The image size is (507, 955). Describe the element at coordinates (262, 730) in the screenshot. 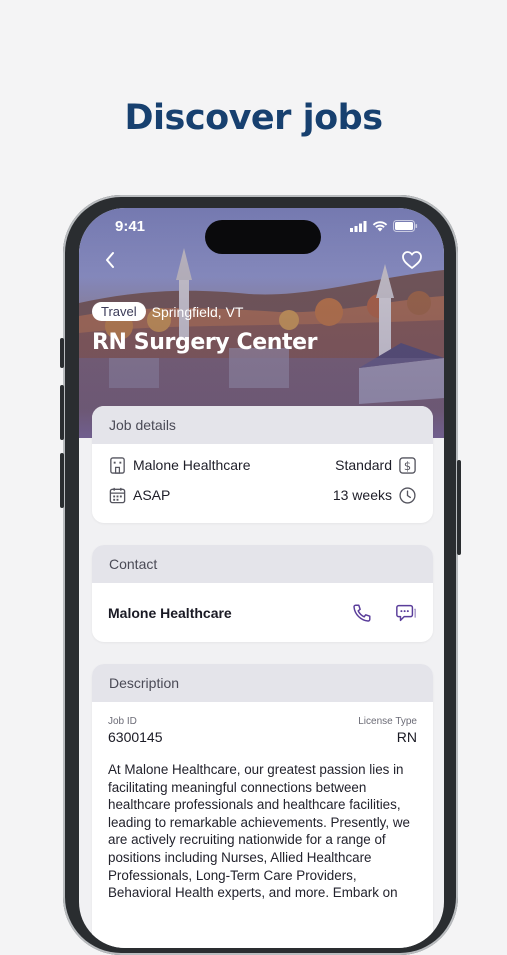

I see `job-meta: Job ID 6300145 License Type RN` at that location.